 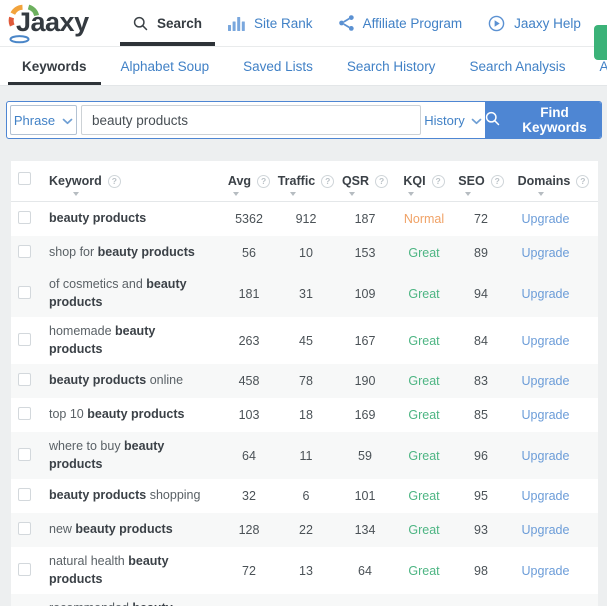 I want to click on tab-saved-lists: Saved Lists, so click(x=278, y=66).